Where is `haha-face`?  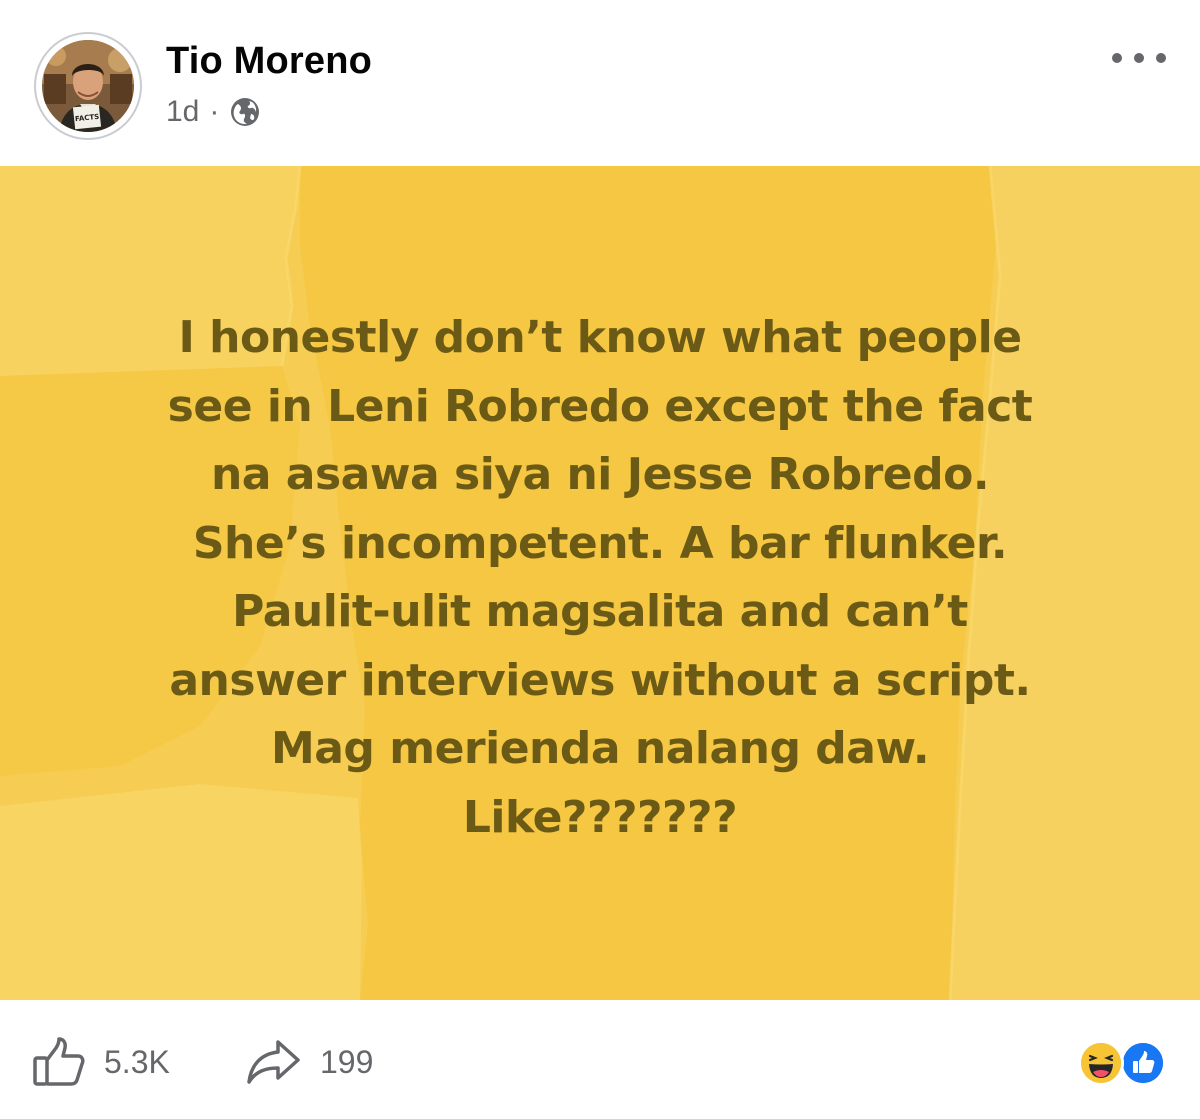 haha-face is located at coordinates (1101, 1063).